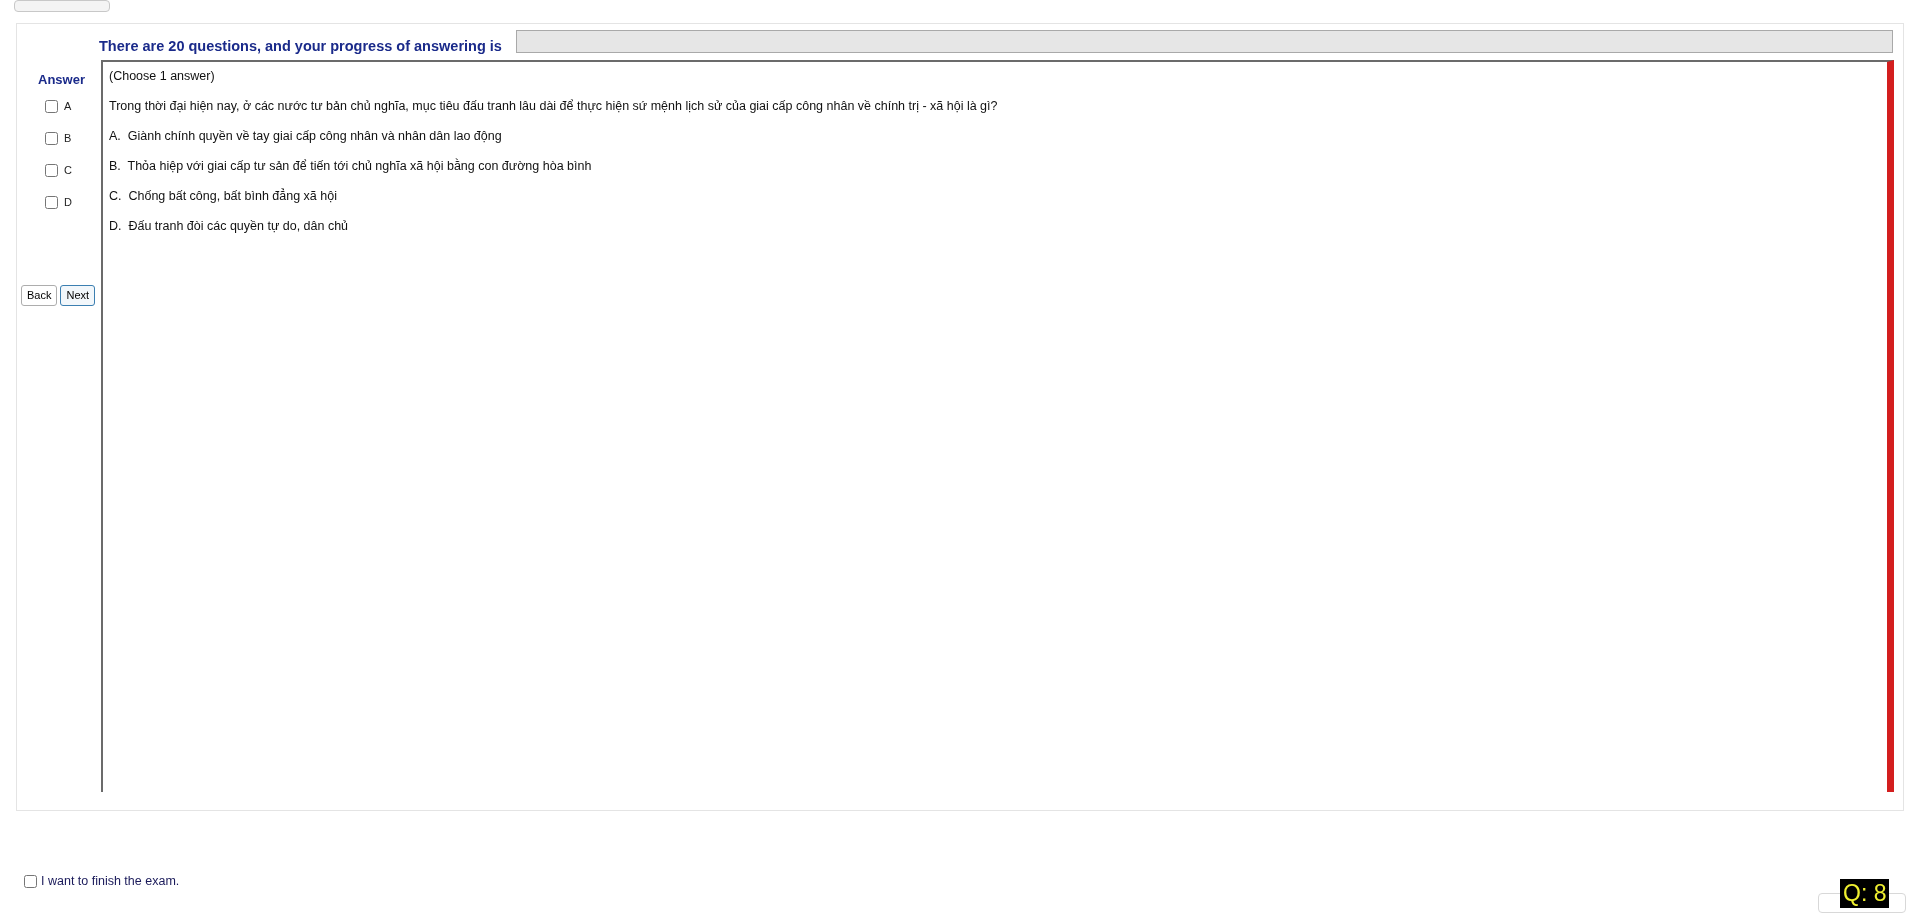  Describe the element at coordinates (300, 46) in the screenshot. I see `progress-title: There are 20 questions, and your progress of answering is` at that location.